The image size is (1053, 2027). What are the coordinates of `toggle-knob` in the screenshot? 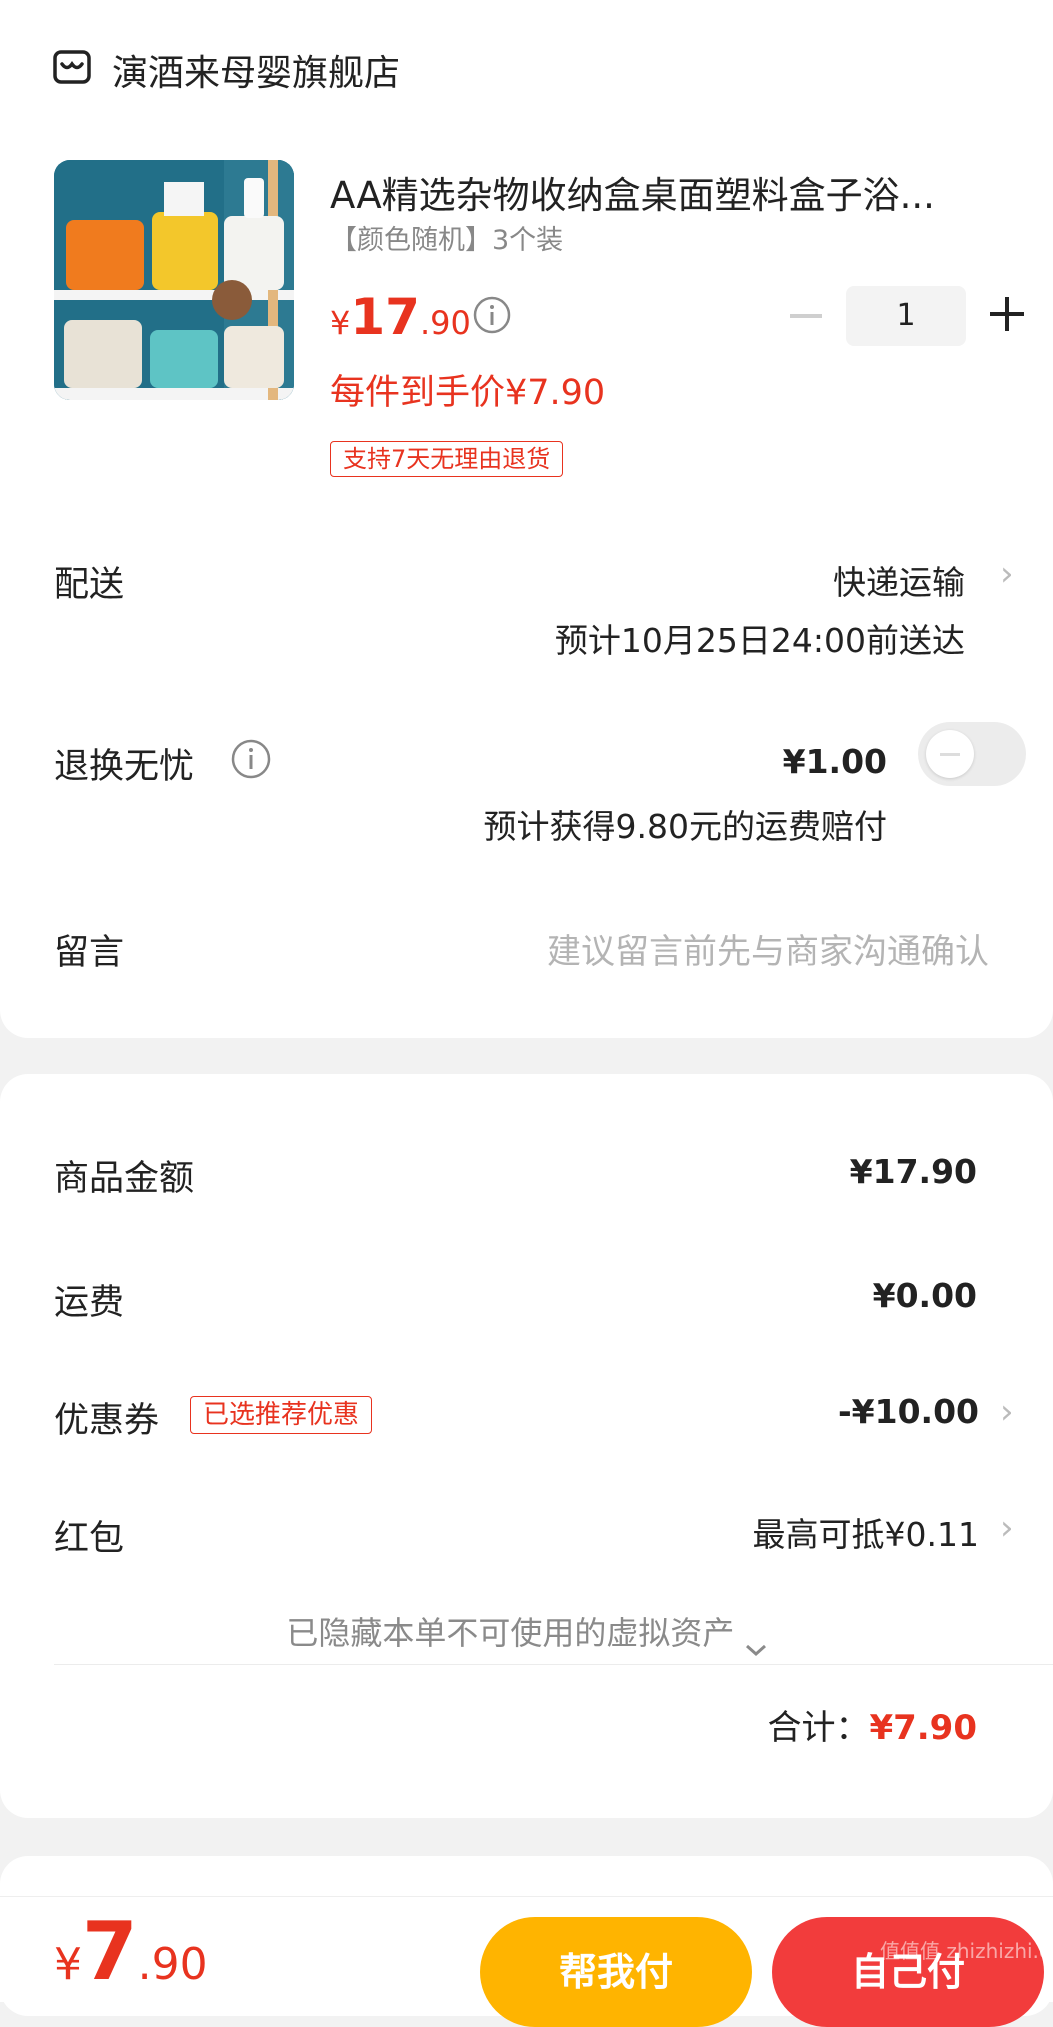 It's located at (950, 754).